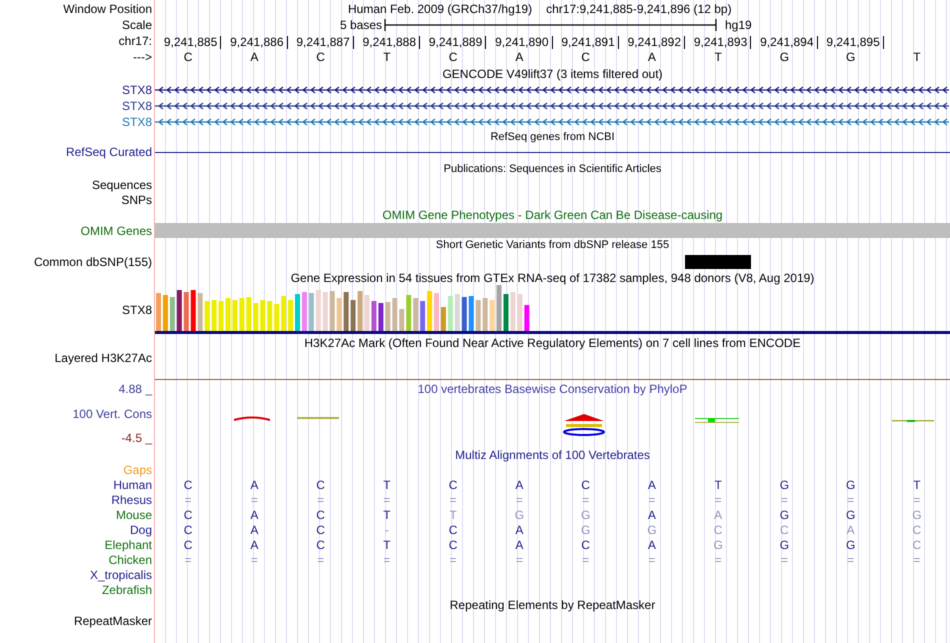 This screenshot has height=643, width=950. I want to click on species-label: Rhesus, so click(131, 500).